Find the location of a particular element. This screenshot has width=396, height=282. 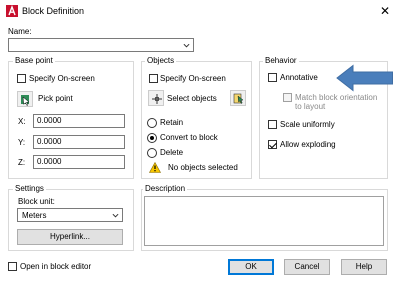

help-button: Help is located at coordinates (364, 267).